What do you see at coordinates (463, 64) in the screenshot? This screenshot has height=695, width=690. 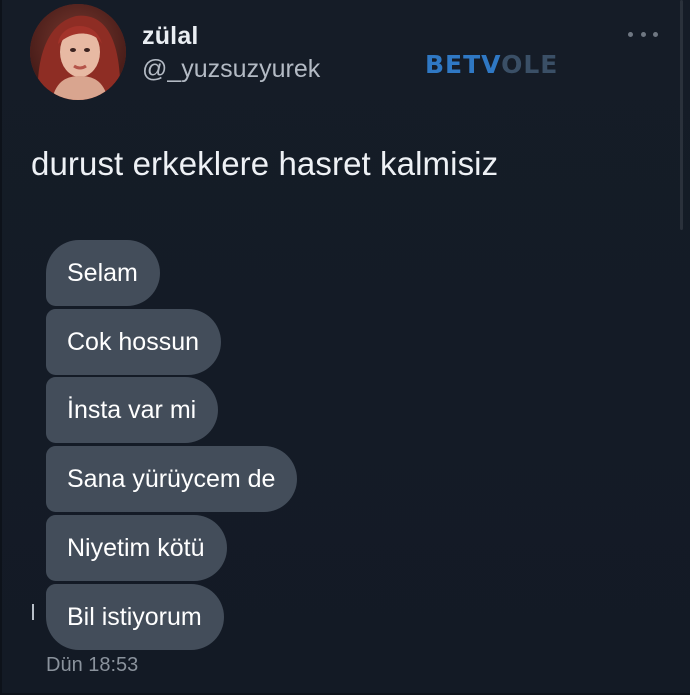 I see `watermark-part1: BETV` at bounding box center [463, 64].